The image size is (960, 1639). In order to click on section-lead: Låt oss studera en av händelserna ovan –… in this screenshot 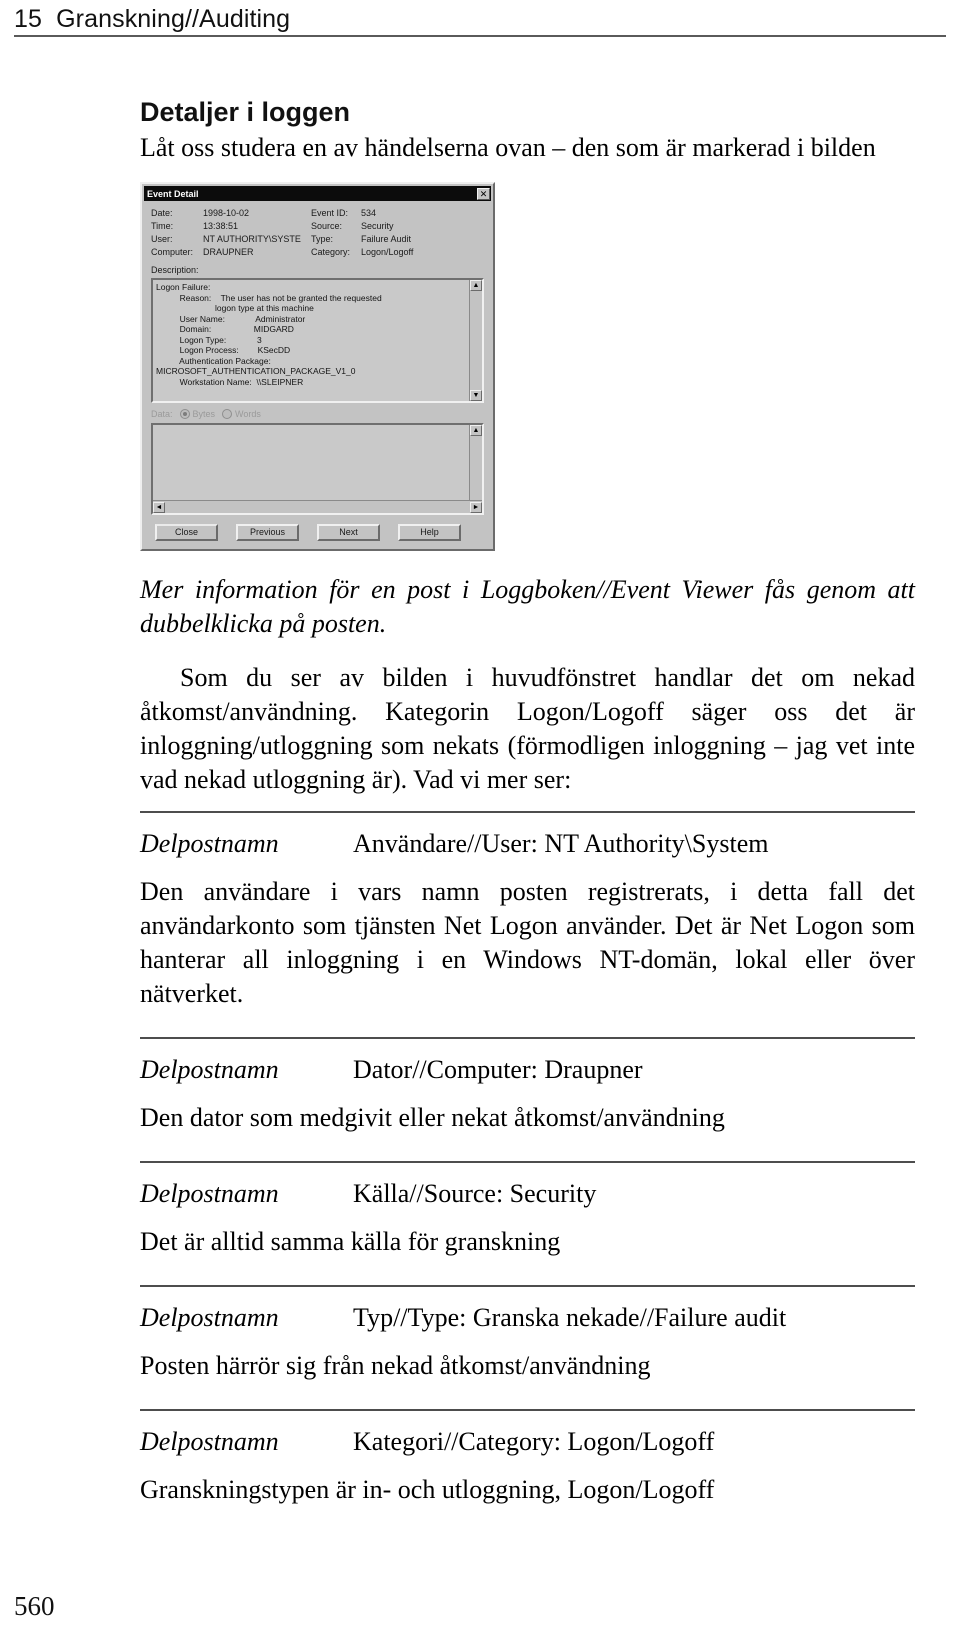, I will do `click(508, 147)`.